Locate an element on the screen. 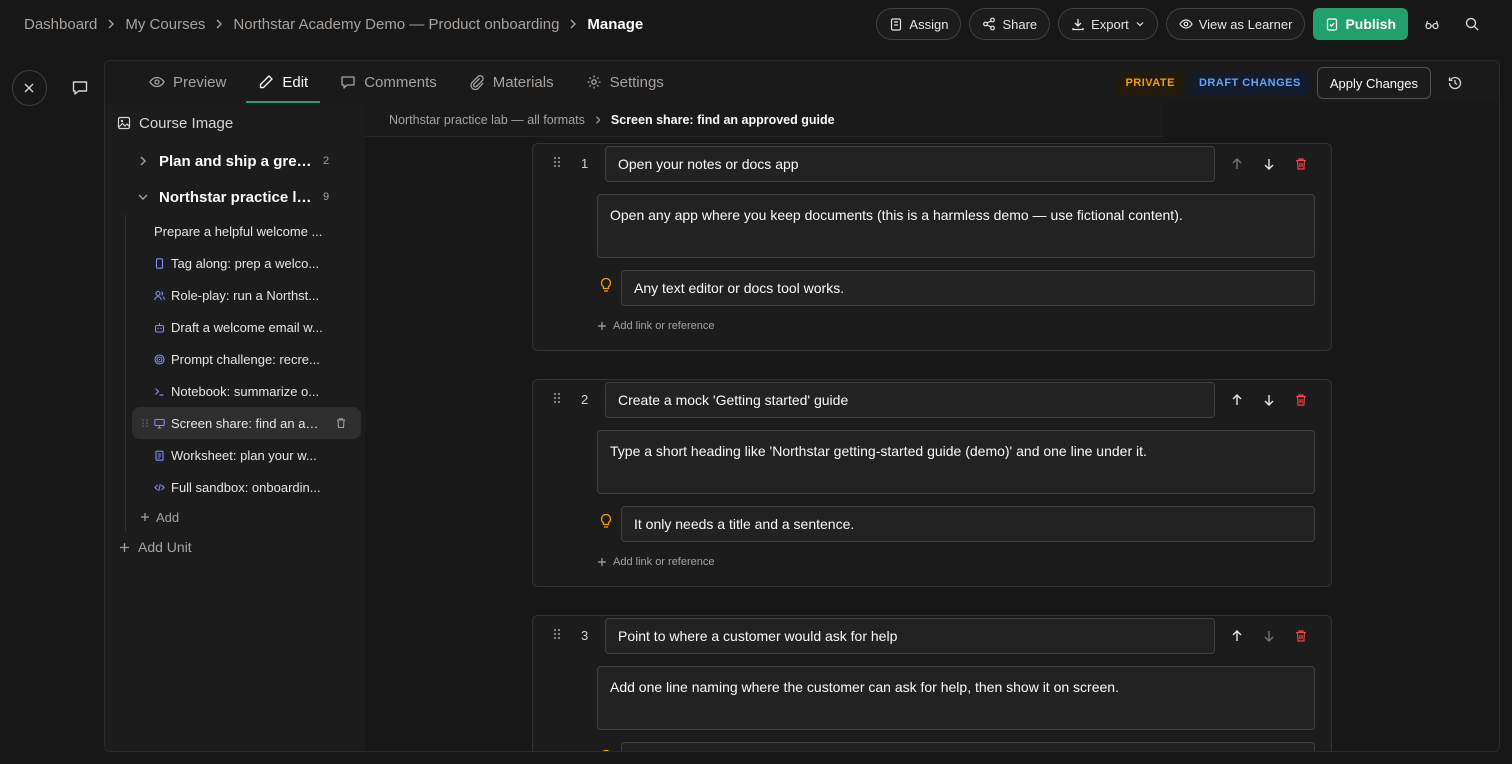  unit-row: Plan and ship a great ... 2 is located at coordinates (235, 161).